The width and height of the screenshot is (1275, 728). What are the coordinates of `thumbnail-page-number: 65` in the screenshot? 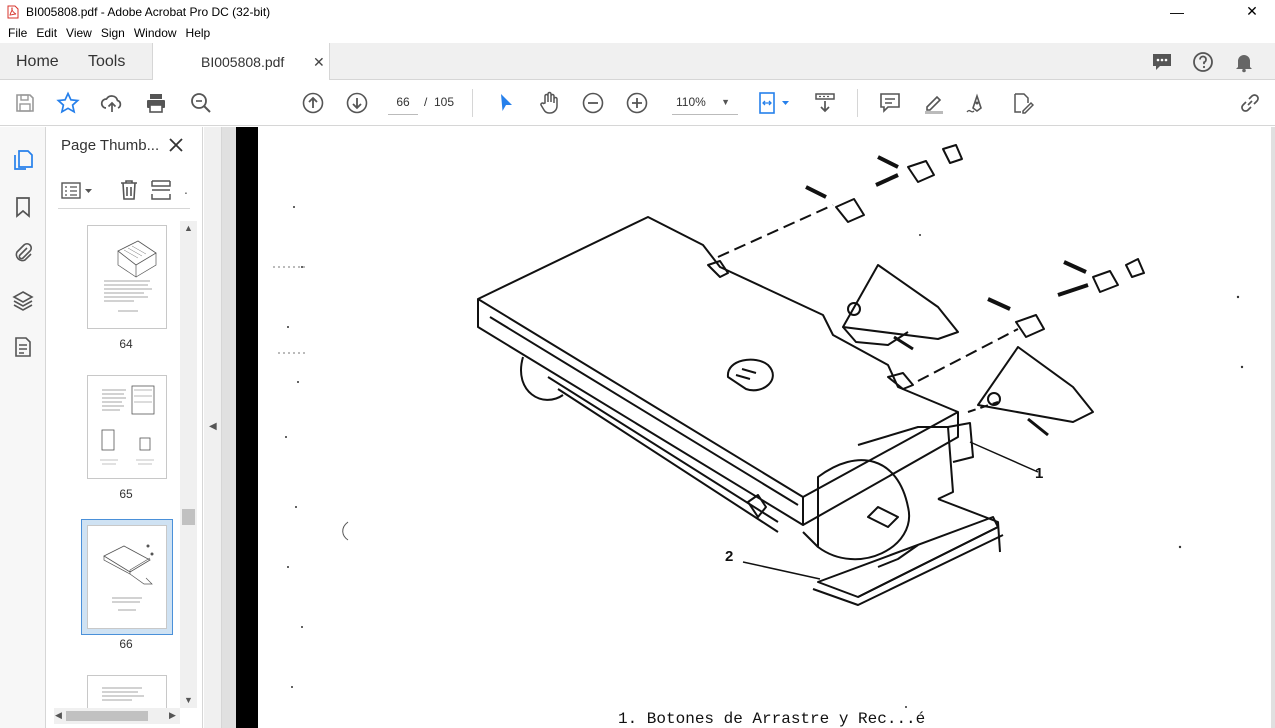 It's located at (126, 494).